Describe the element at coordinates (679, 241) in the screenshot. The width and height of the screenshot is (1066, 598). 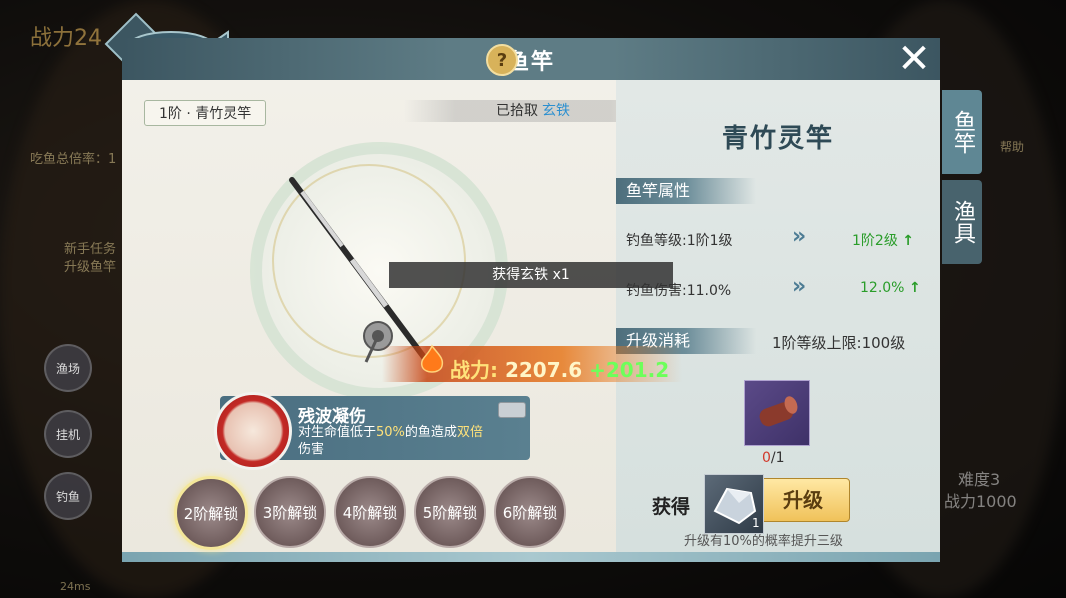
I see `attr-level-label: 钓鱼等级:1阶1级` at that location.